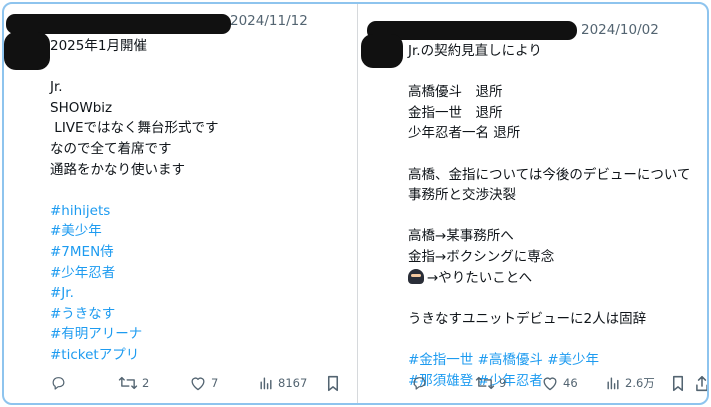 This screenshot has width=711, height=407. Describe the element at coordinates (82, 314) in the screenshot. I see `hashtag: #うきなす` at that location.